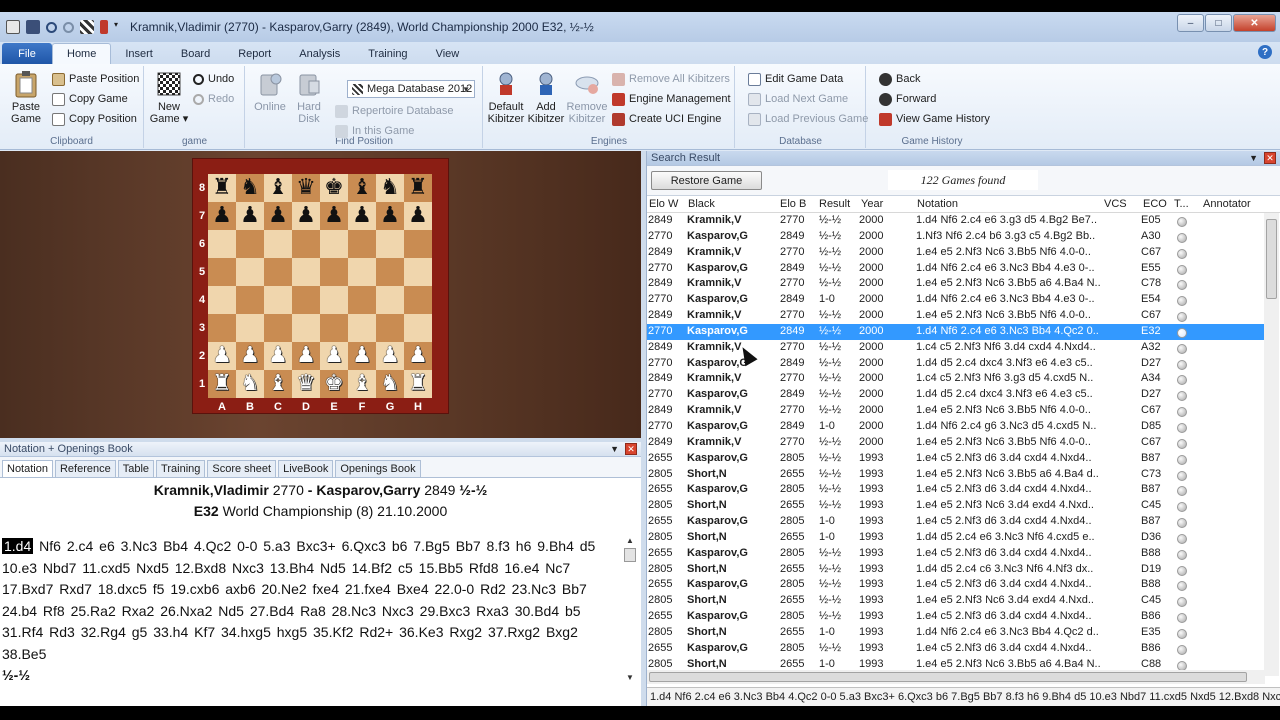 The width and height of the screenshot is (1280, 720). Describe the element at coordinates (362, 300) in the screenshot. I see `square-f4` at that location.